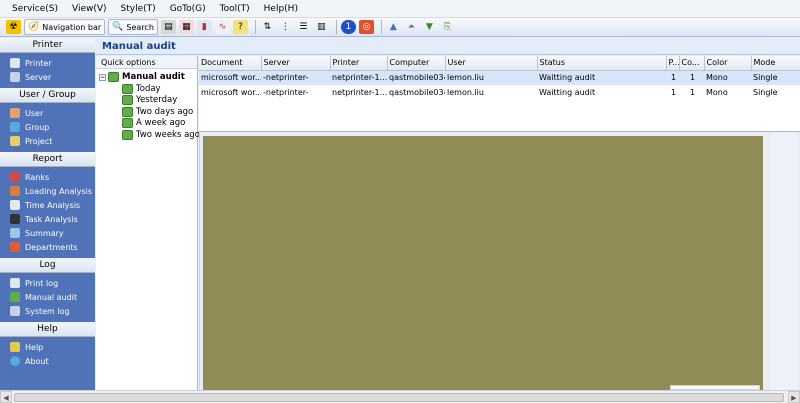 This screenshot has height=403, width=800. Describe the element at coordinates (47, 247) in the screenshot. I see `sidebar-item-departments: Departments` at that location.